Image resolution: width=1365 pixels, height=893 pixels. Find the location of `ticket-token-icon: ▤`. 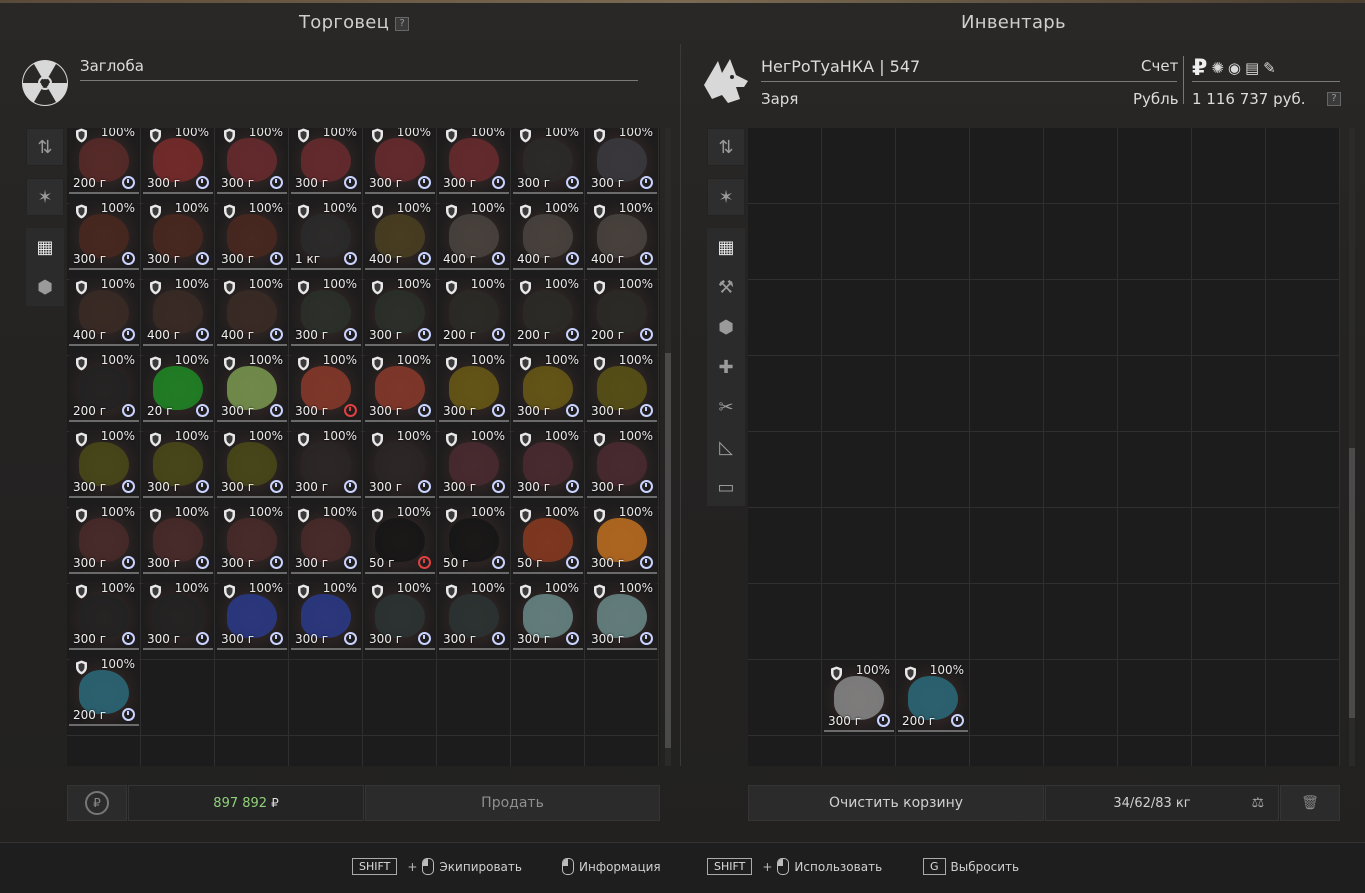

ticket-token-icon: ▤ is located at coordinates (1252, 68).